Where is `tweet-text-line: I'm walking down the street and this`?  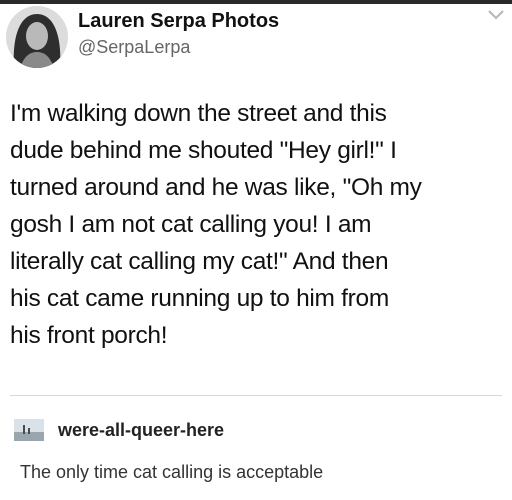
tweet-text-line: I'm walking down the street and this is located at coordinates (198, 113).